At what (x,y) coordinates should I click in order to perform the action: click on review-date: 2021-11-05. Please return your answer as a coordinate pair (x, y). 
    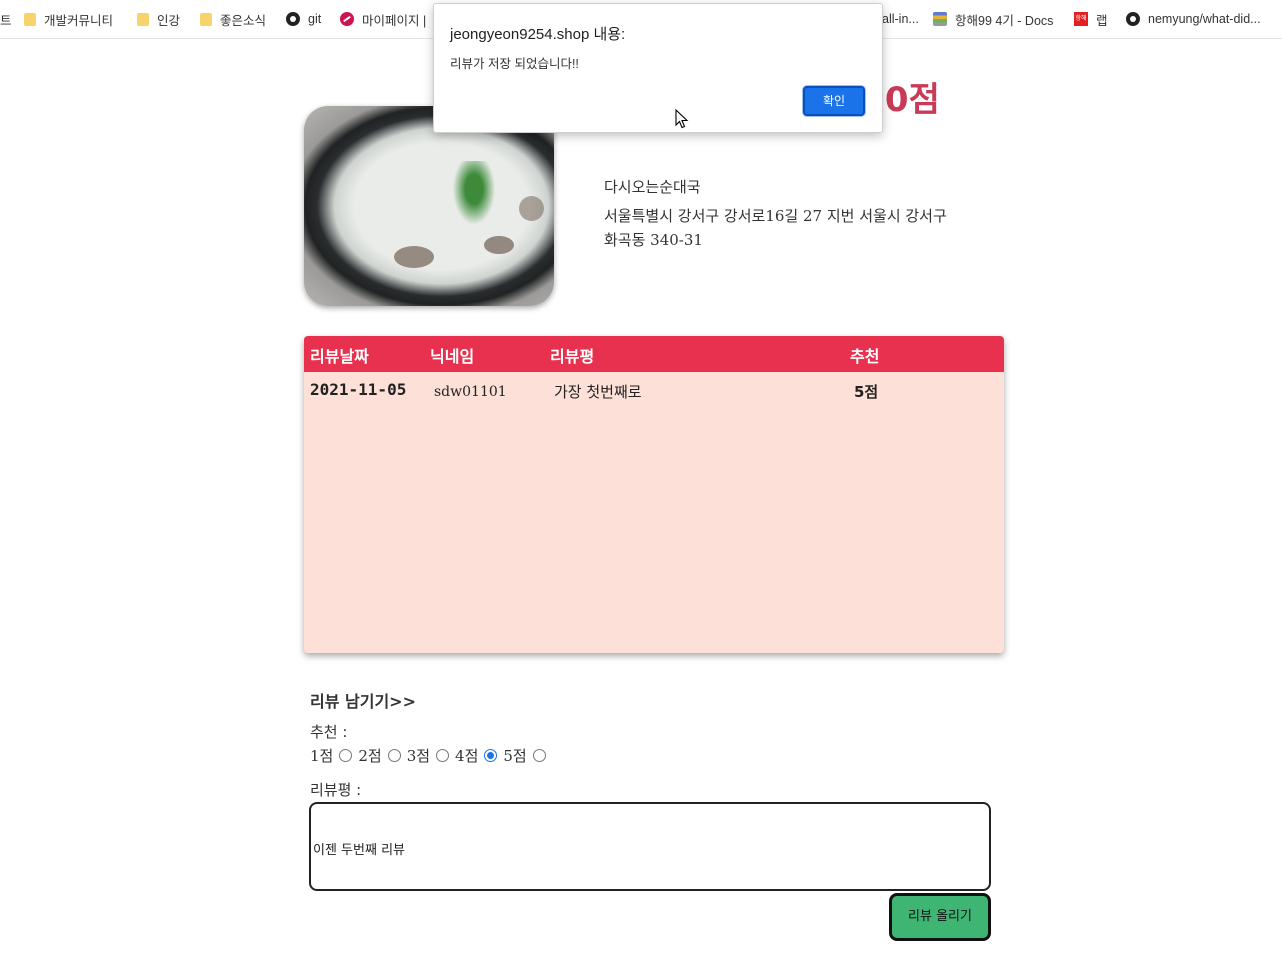
    Looking at the image, I should click on (358, 389).